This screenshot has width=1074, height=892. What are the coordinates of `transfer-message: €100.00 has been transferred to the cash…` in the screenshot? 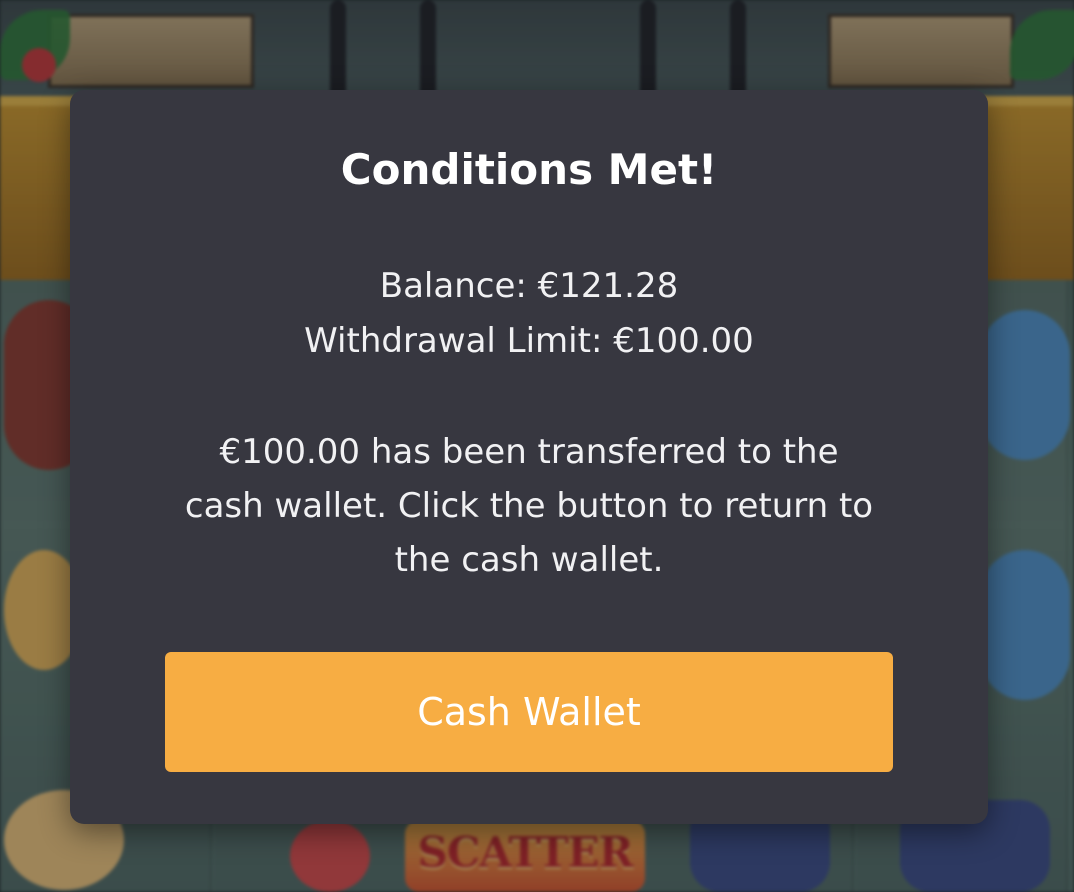 It's located at (529, 506).